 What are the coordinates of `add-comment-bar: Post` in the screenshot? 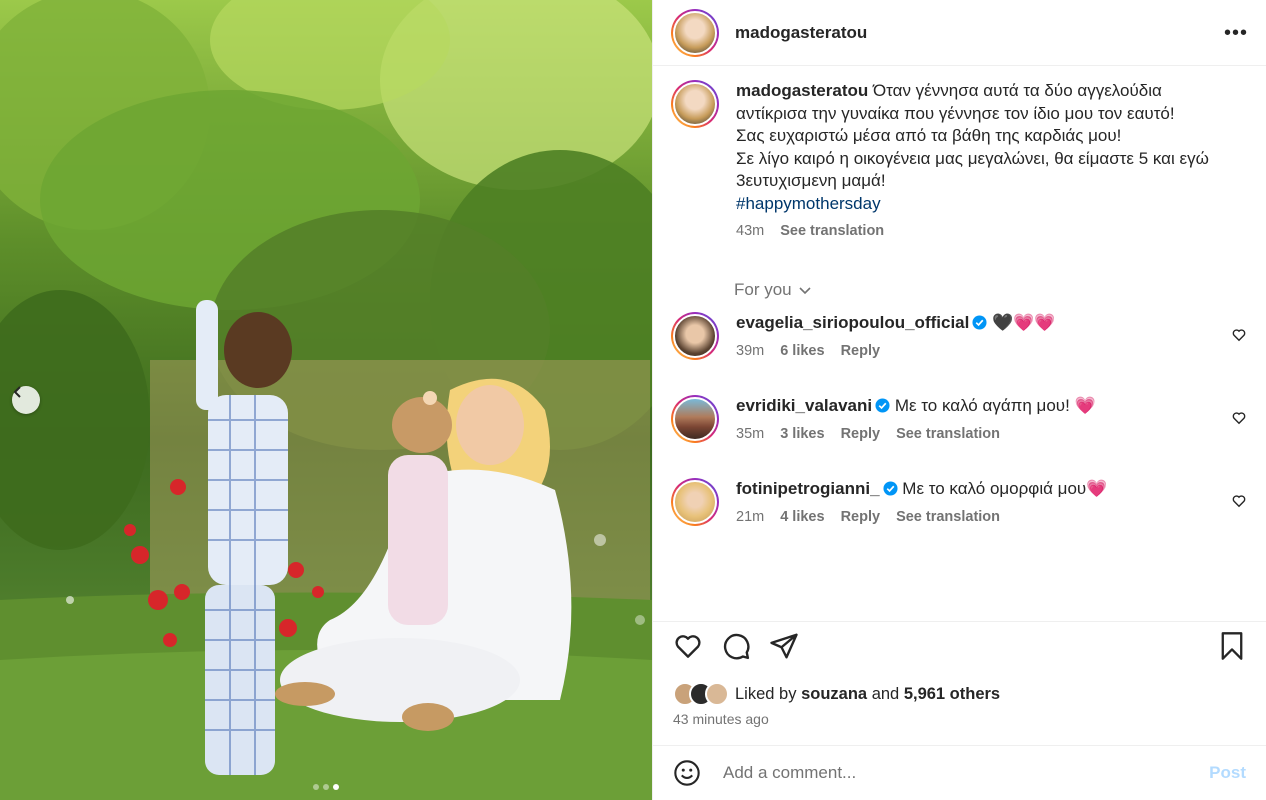 It's located at (959, 772).